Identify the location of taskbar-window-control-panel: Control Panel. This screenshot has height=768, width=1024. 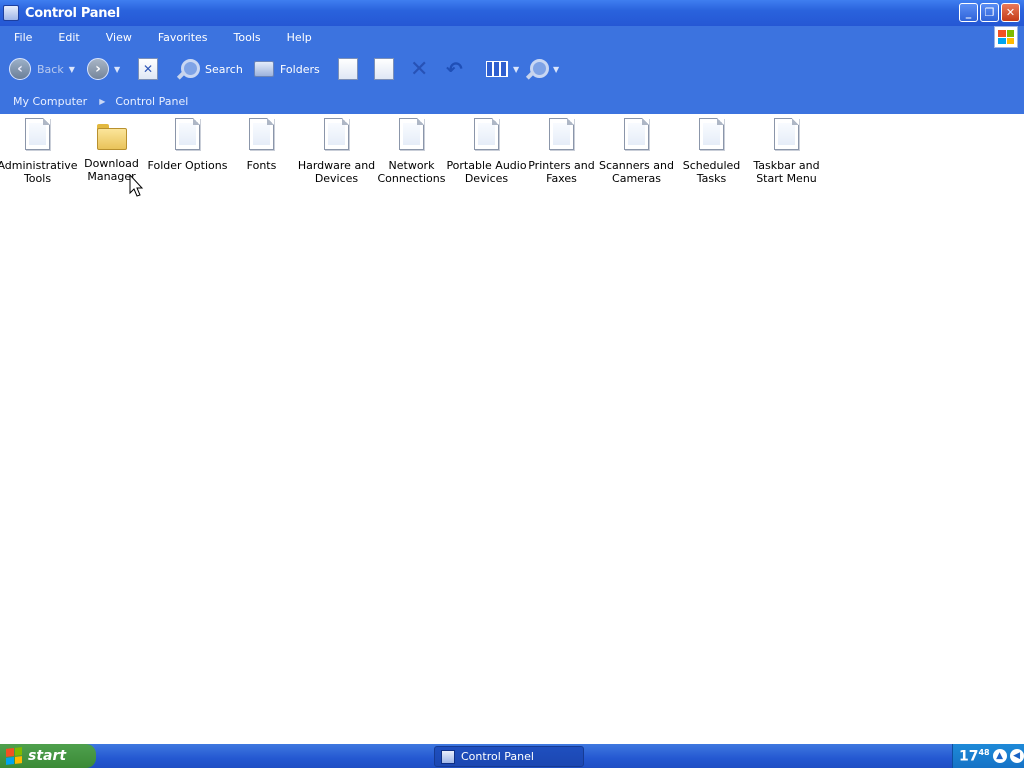
(509, 756).